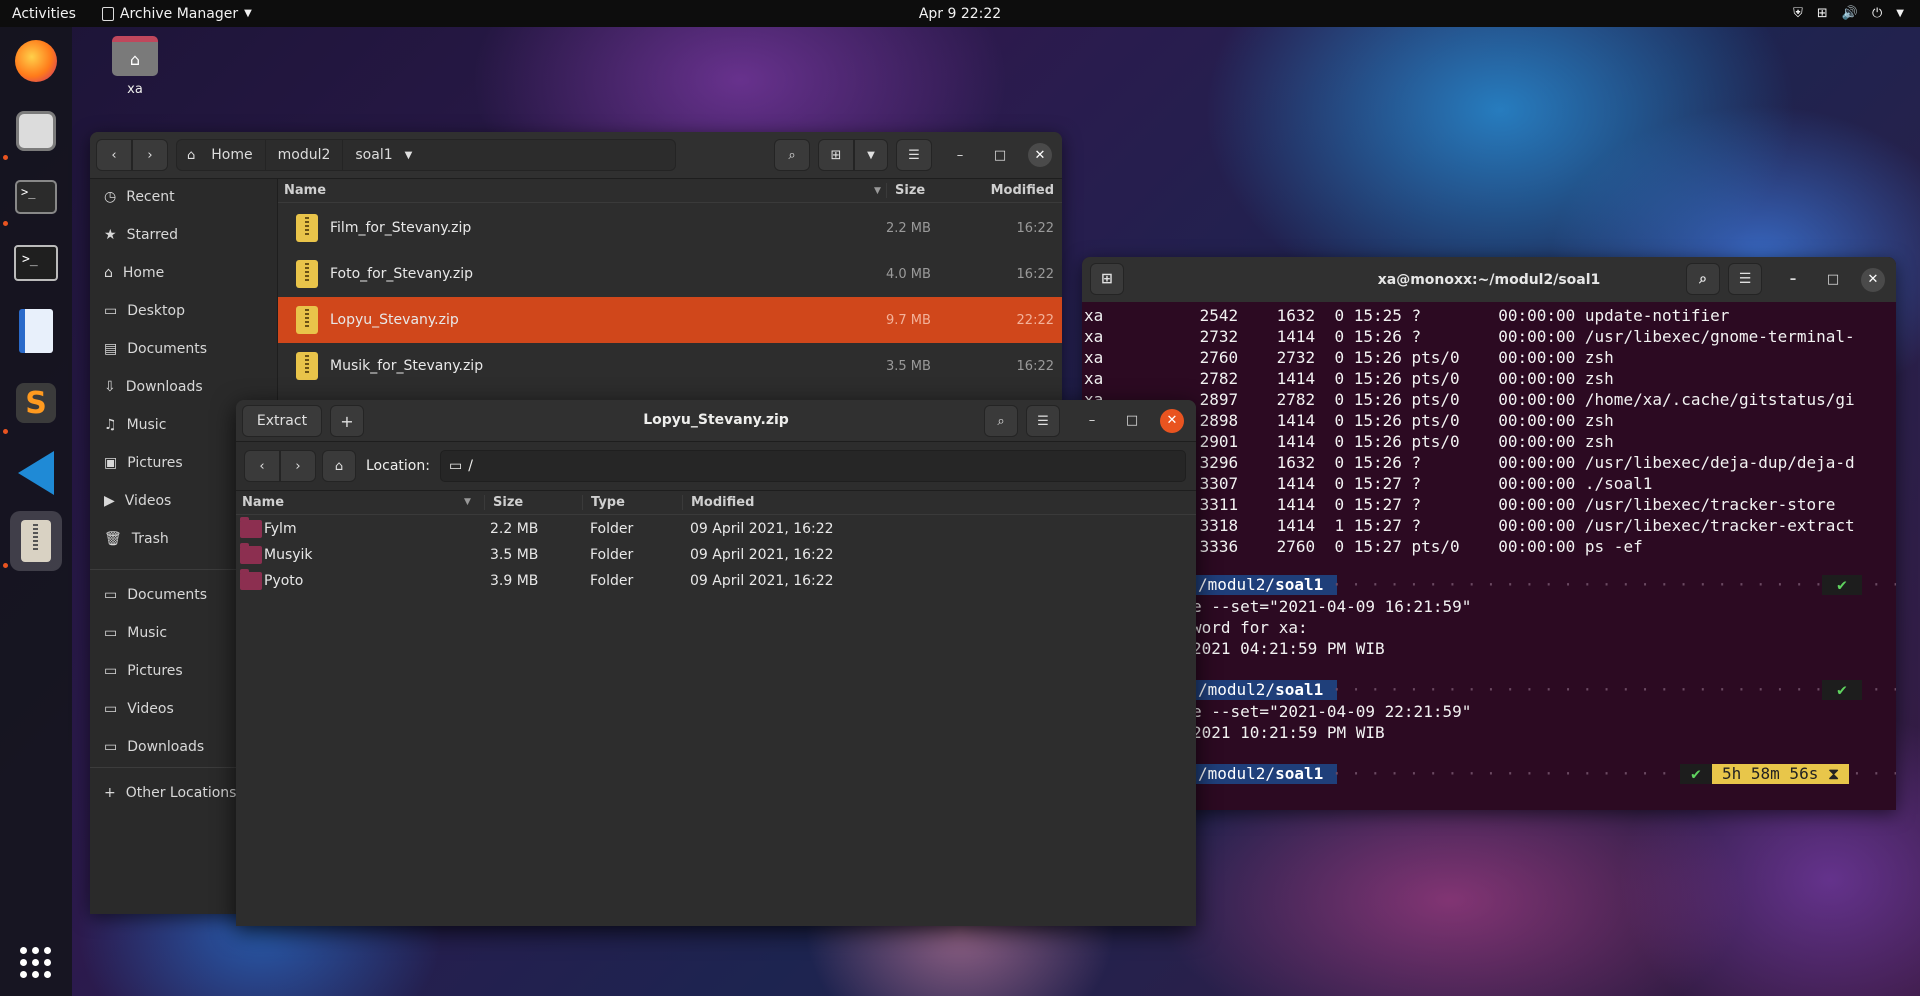  What do you see at coordinates (184, 273) in the screenshot?
I see `sidebar-item-home: ⌂ Home` at bounding box center [184, 273].